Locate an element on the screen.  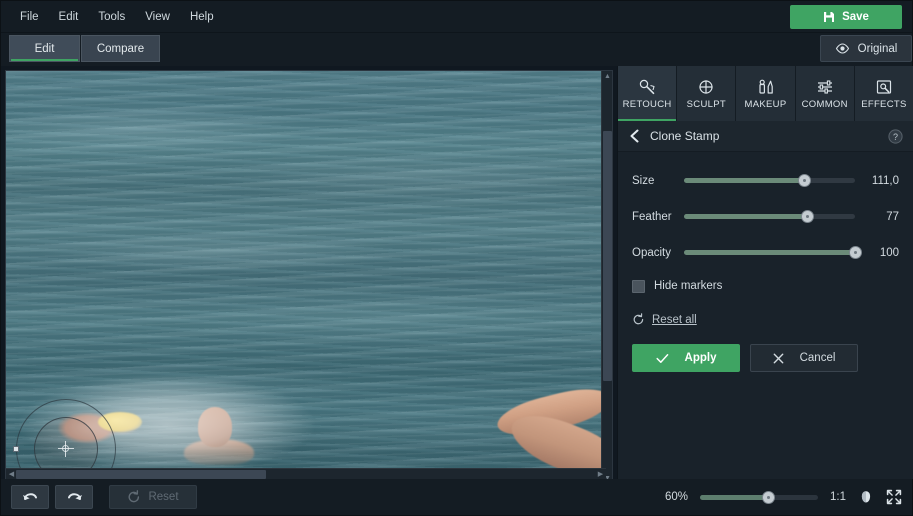
makeup-lipstick-icon is located at coordinates (766, 87).